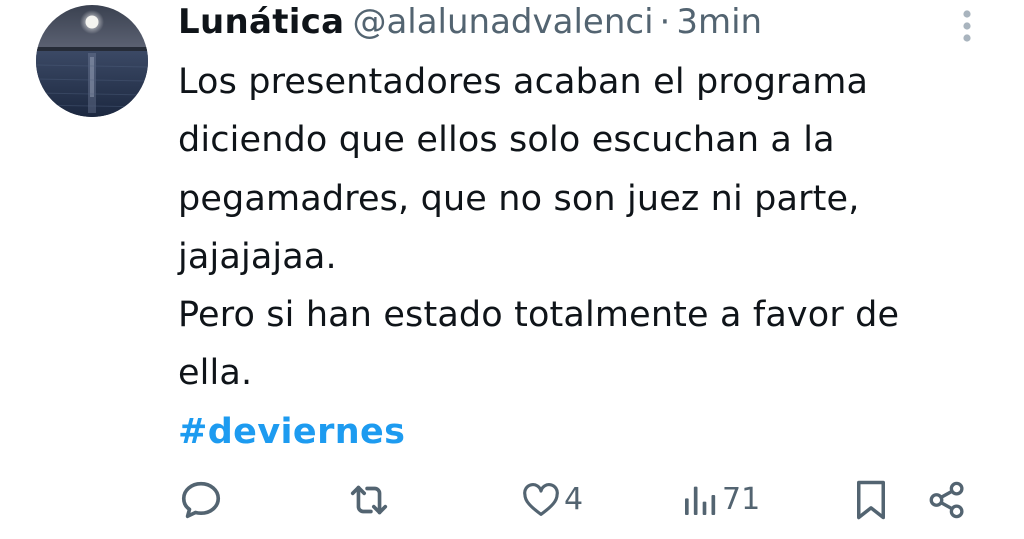 The height and width of the screenshot is (539, 1024). Describe the element at coordinates (539, 315) in the screenshot. I see `tweet-text-line: Pero si han estado totalmente a favor de` at that location.